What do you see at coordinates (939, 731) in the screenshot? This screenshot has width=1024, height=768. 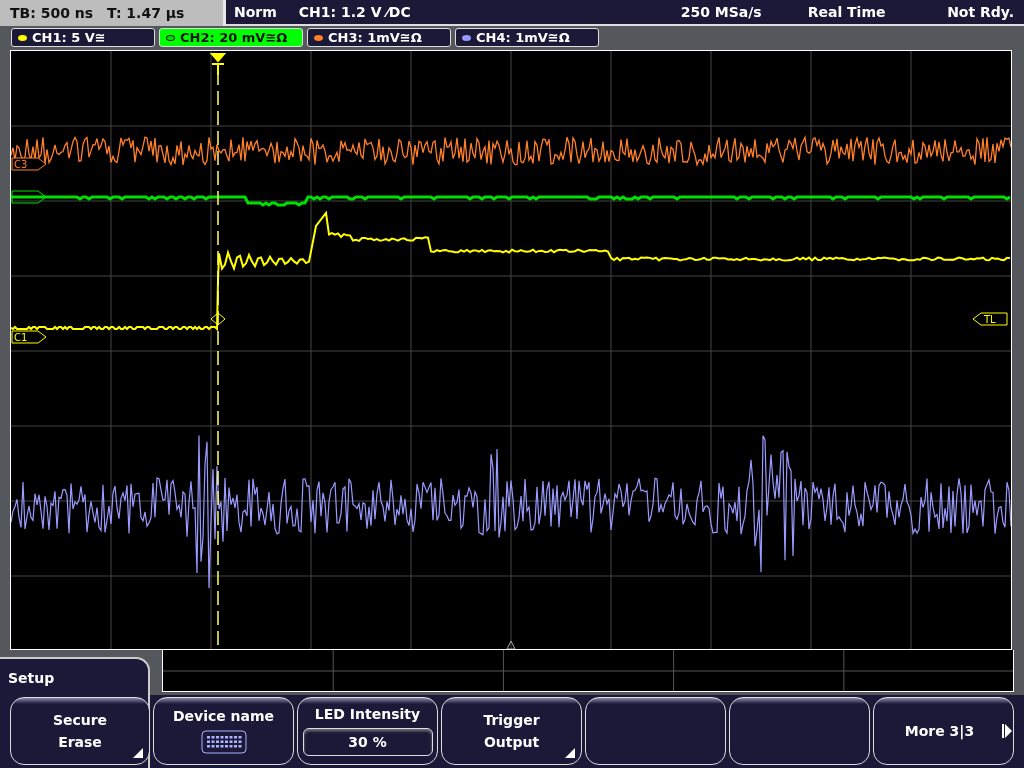 I see `softkey-label: More 3|3` at bounding box center [939, 731].